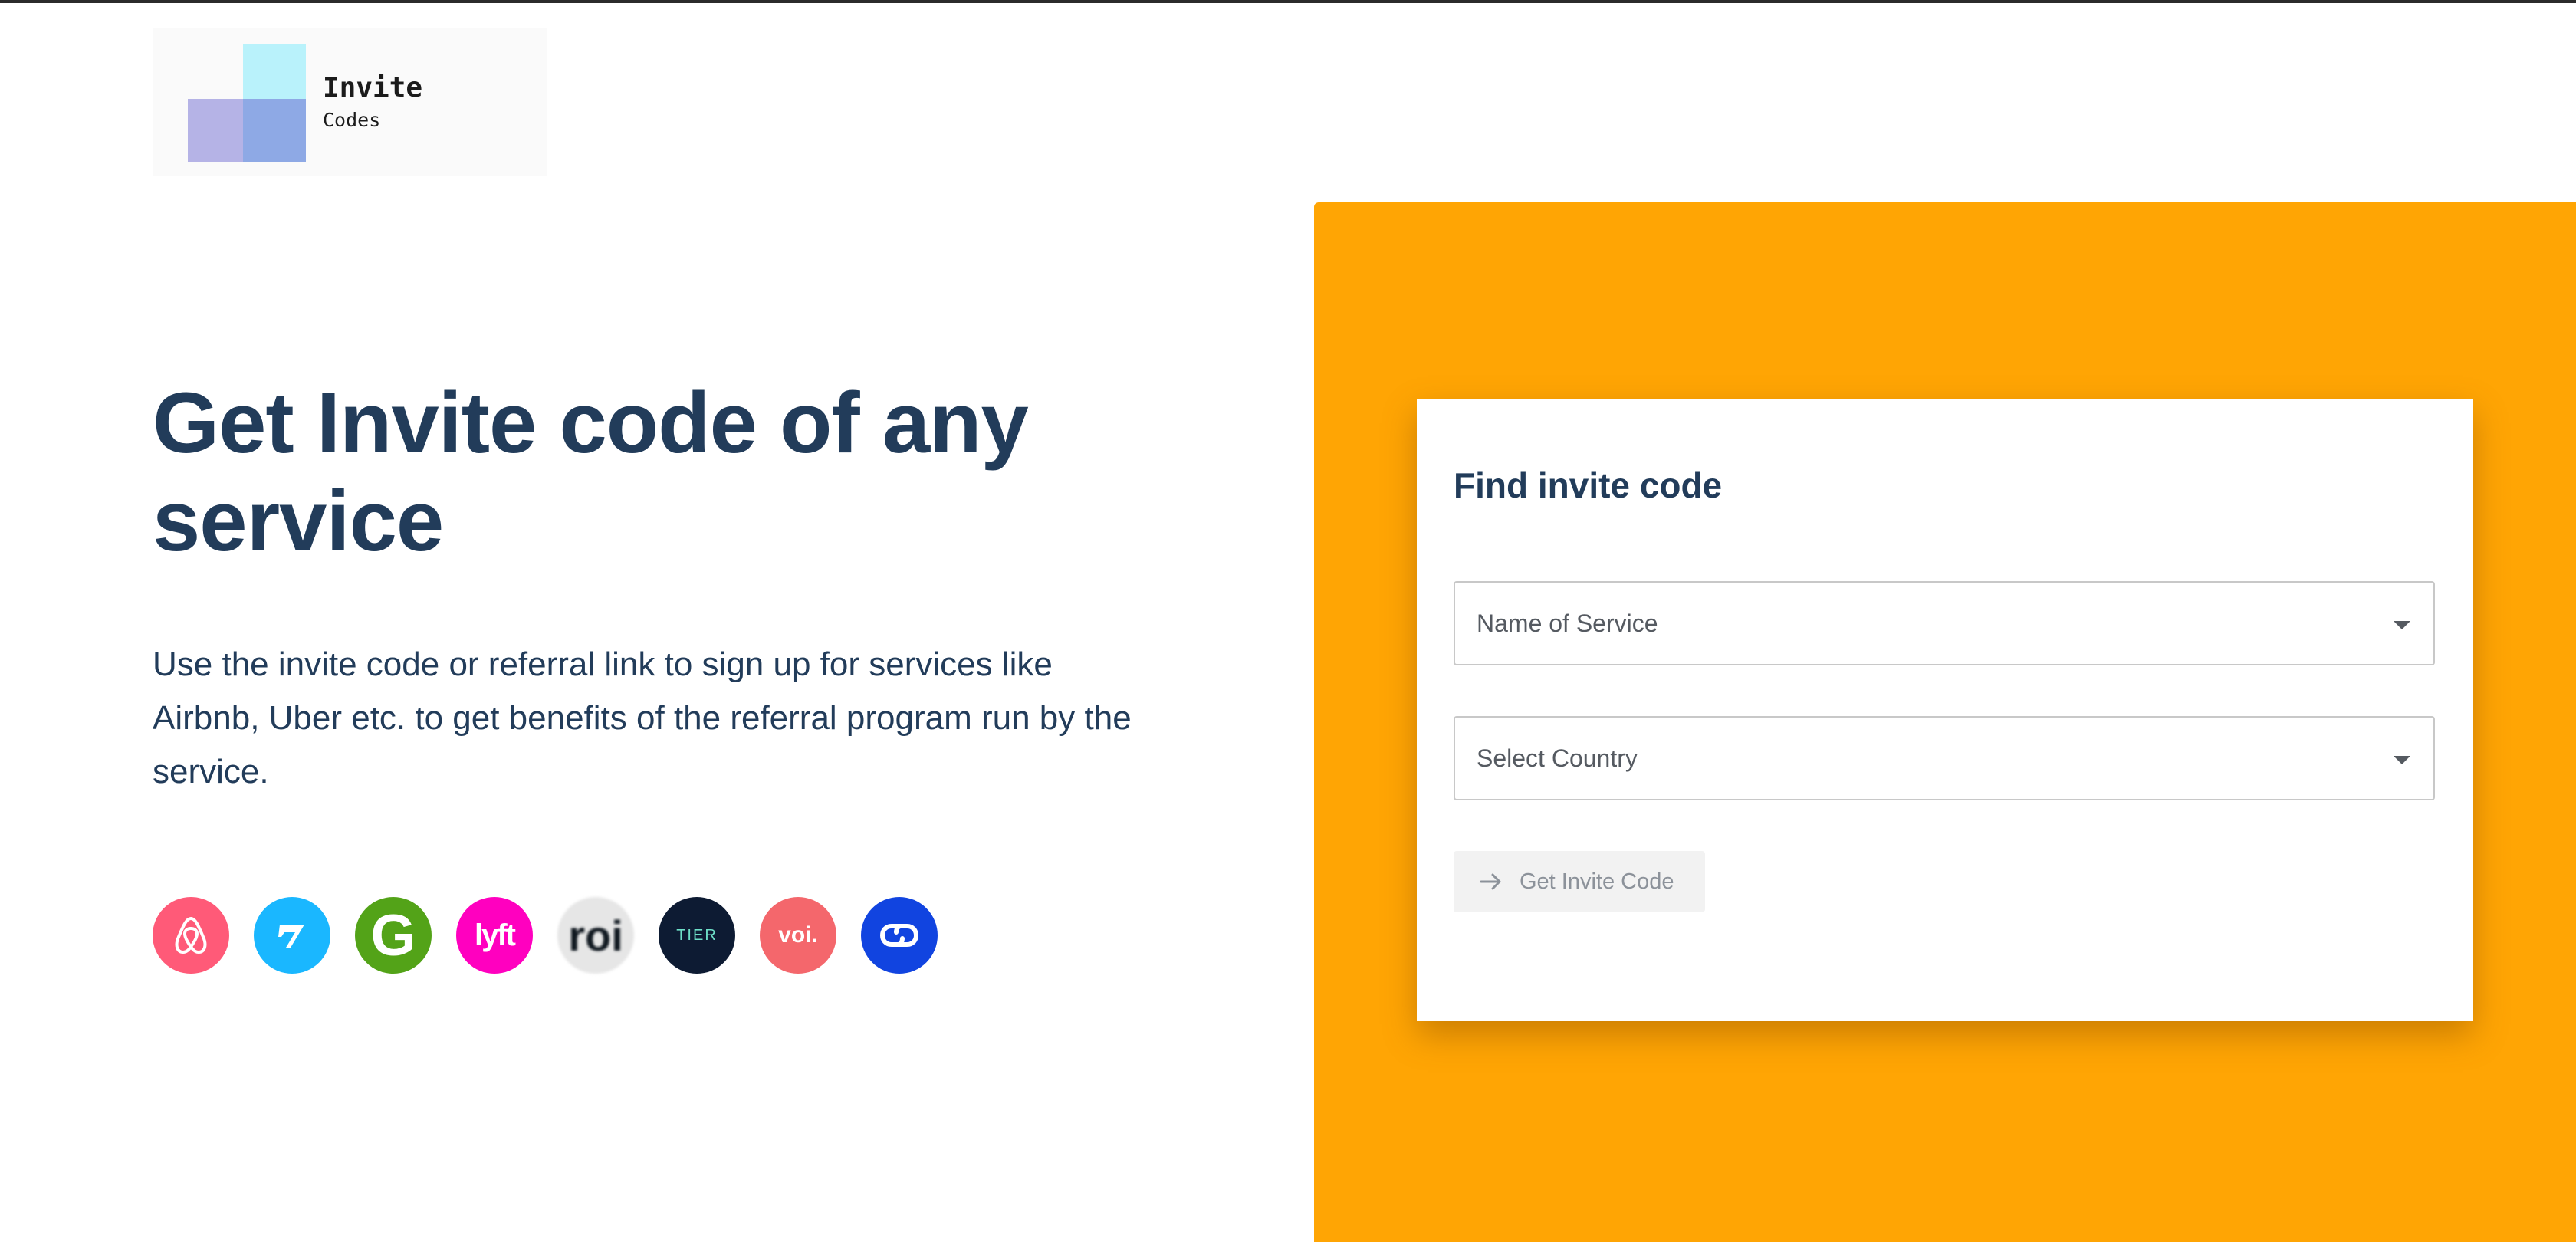 The image size is (2576, 1242). I want to click on top-border, so click(1288, 2).